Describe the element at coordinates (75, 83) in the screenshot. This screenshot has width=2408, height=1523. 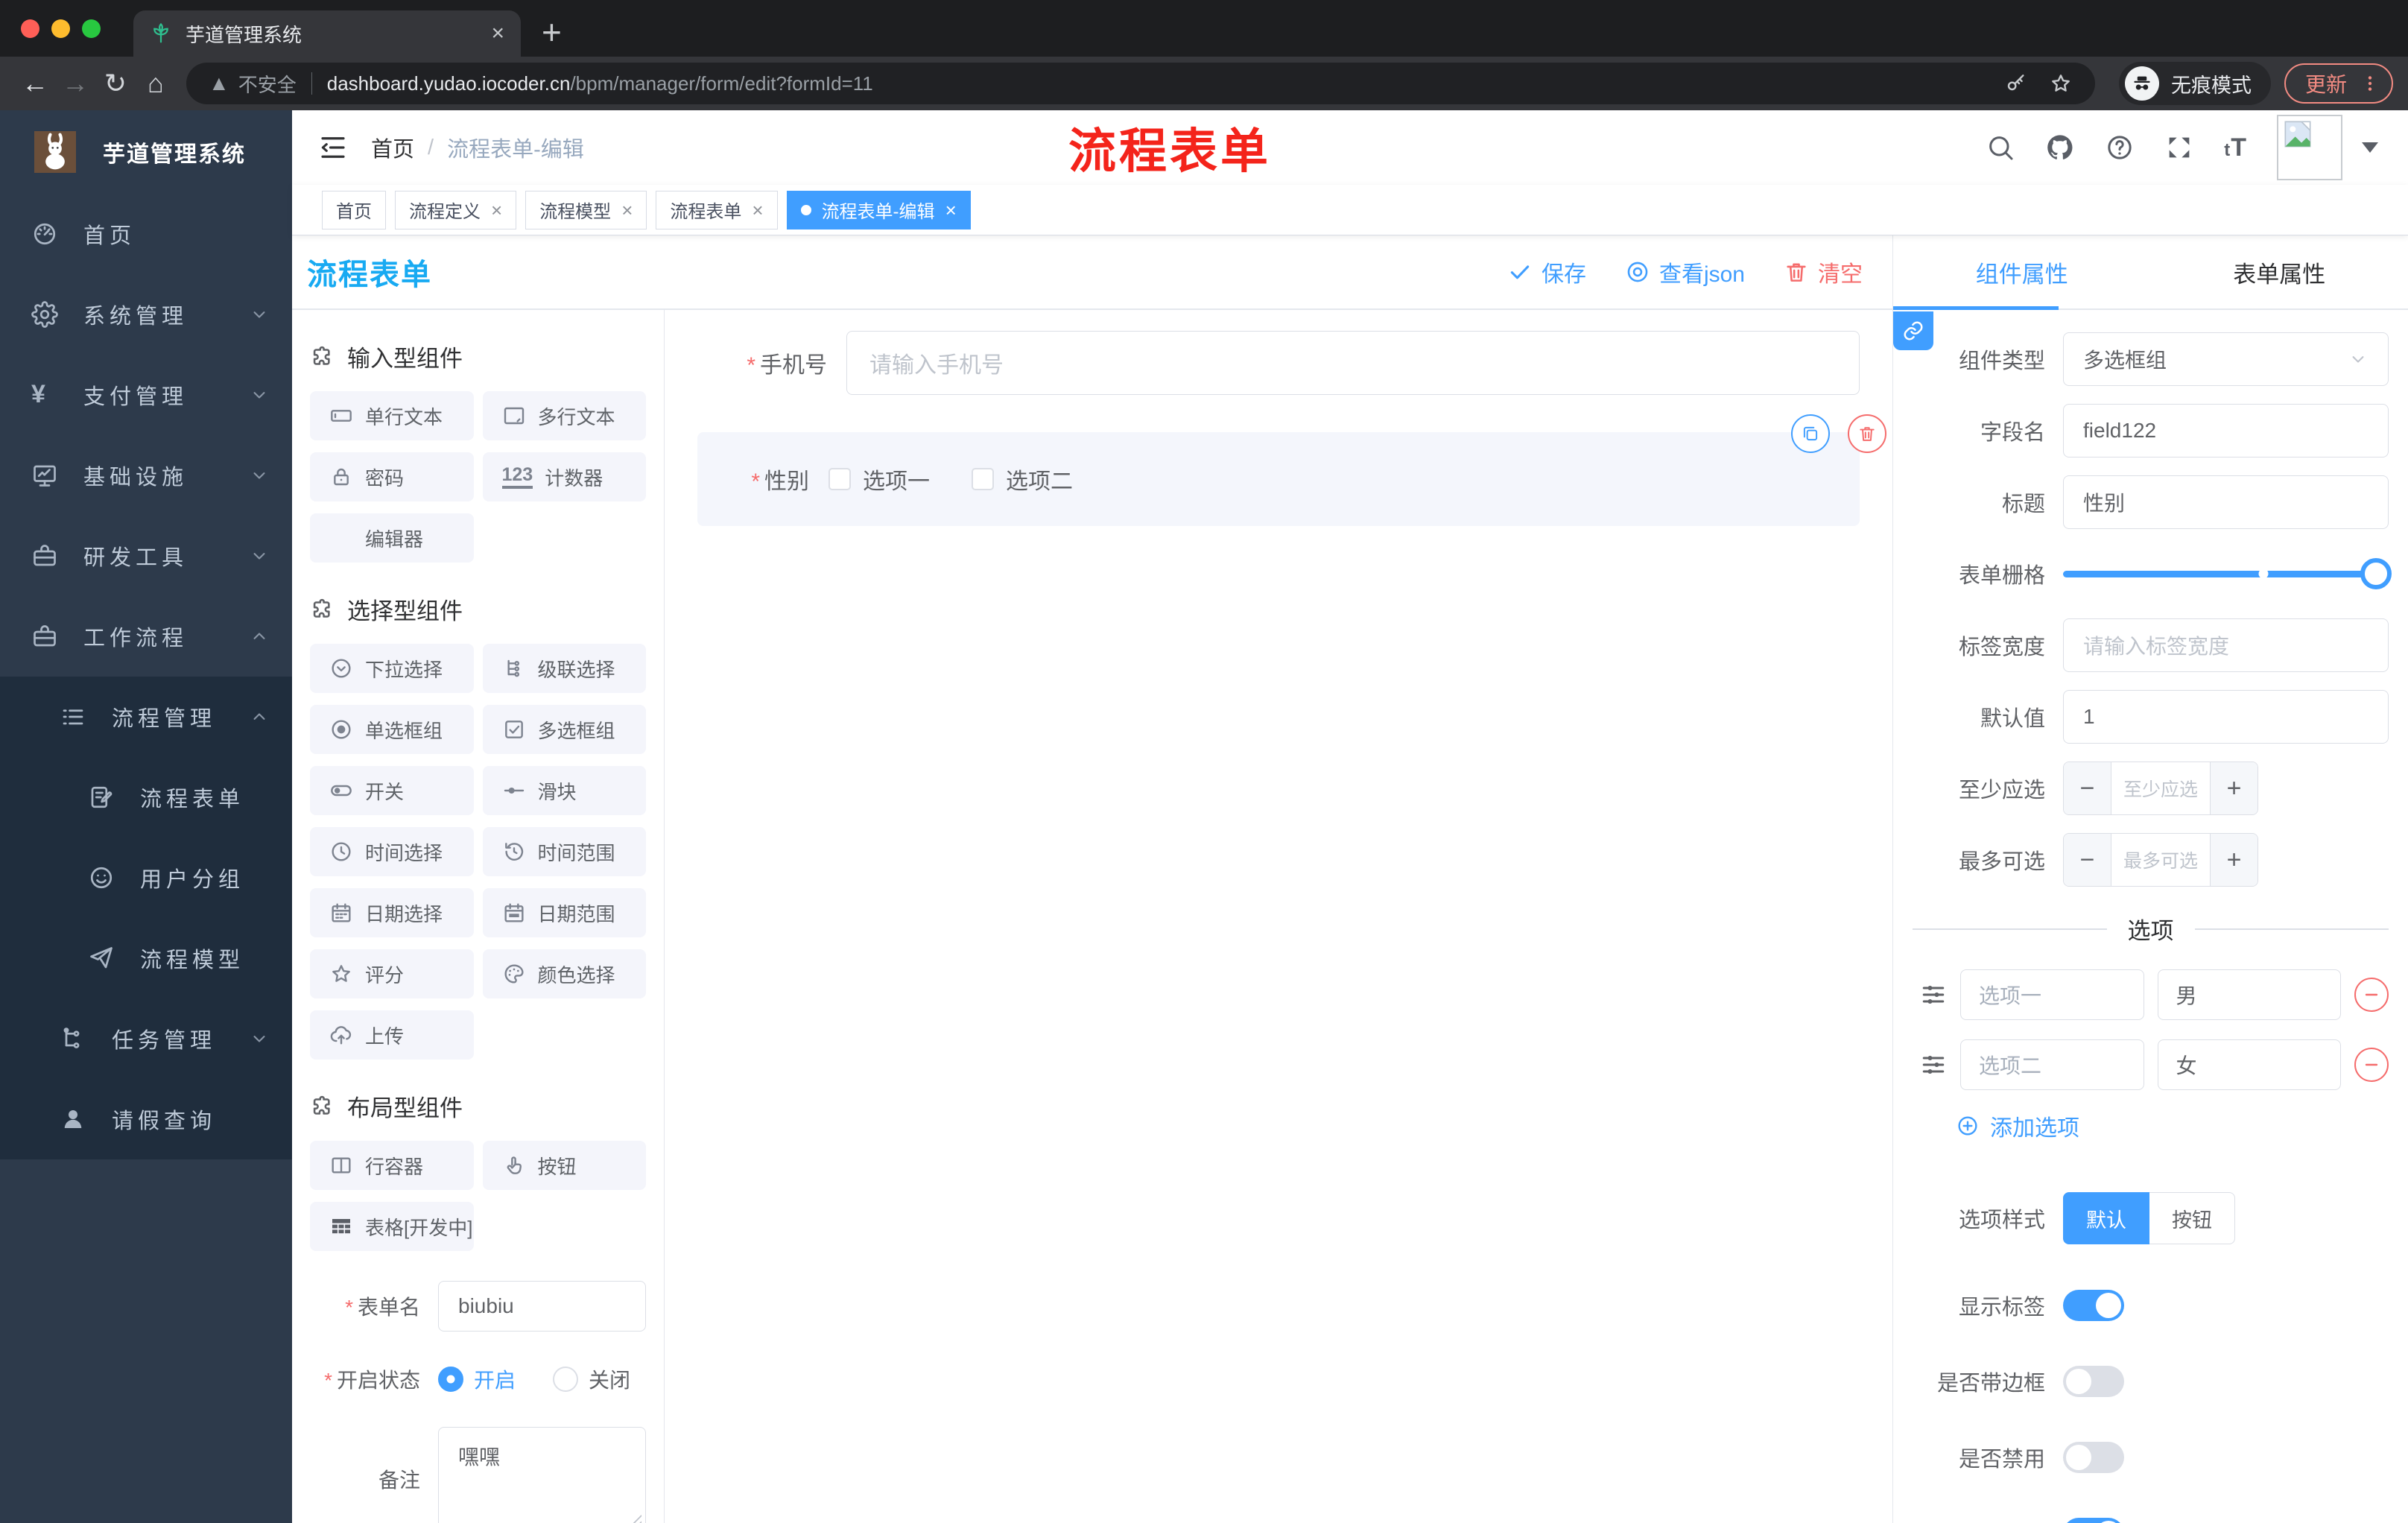
I see `forward-icon: →` at that location.